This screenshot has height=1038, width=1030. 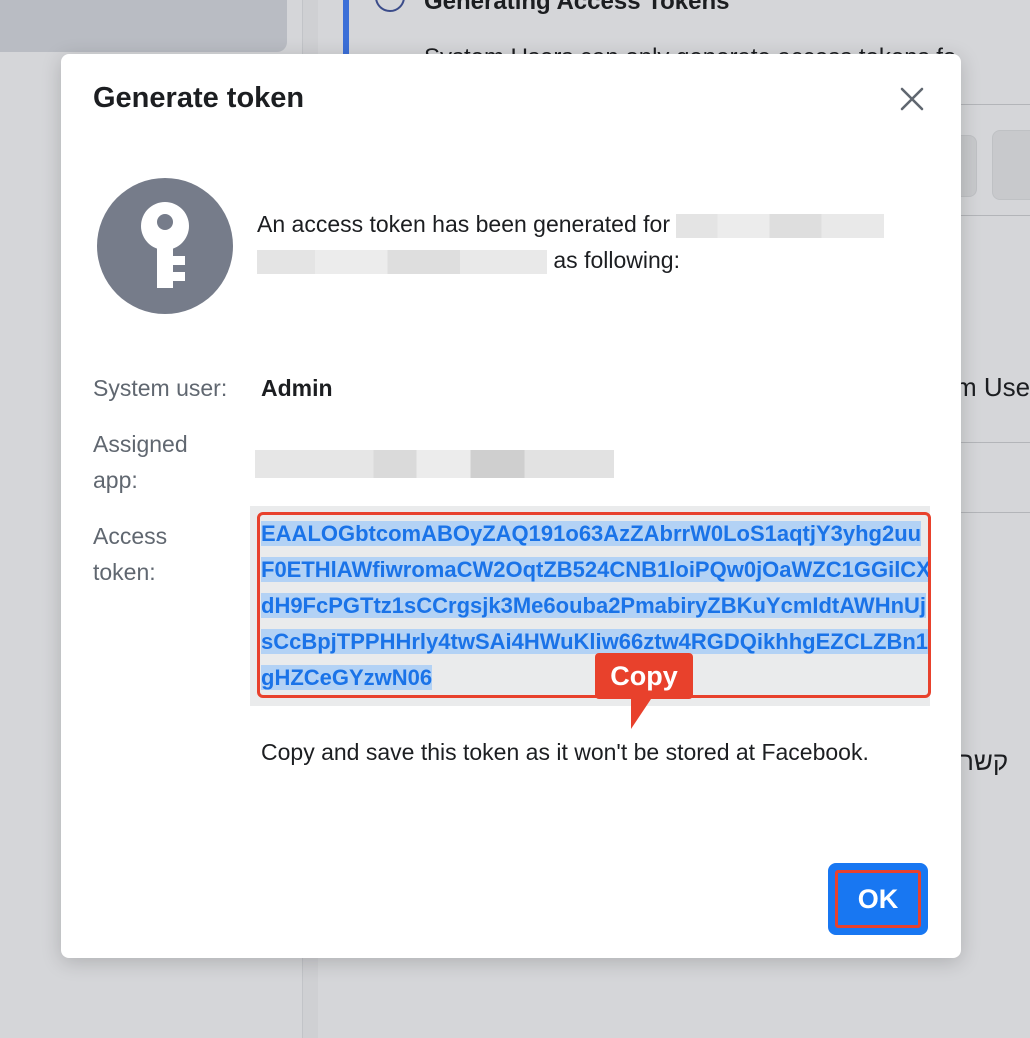 What do you see at coordinates (346, 30) in the screenshot?
I see `background-accent-bar` at bounding box center [346, 30].